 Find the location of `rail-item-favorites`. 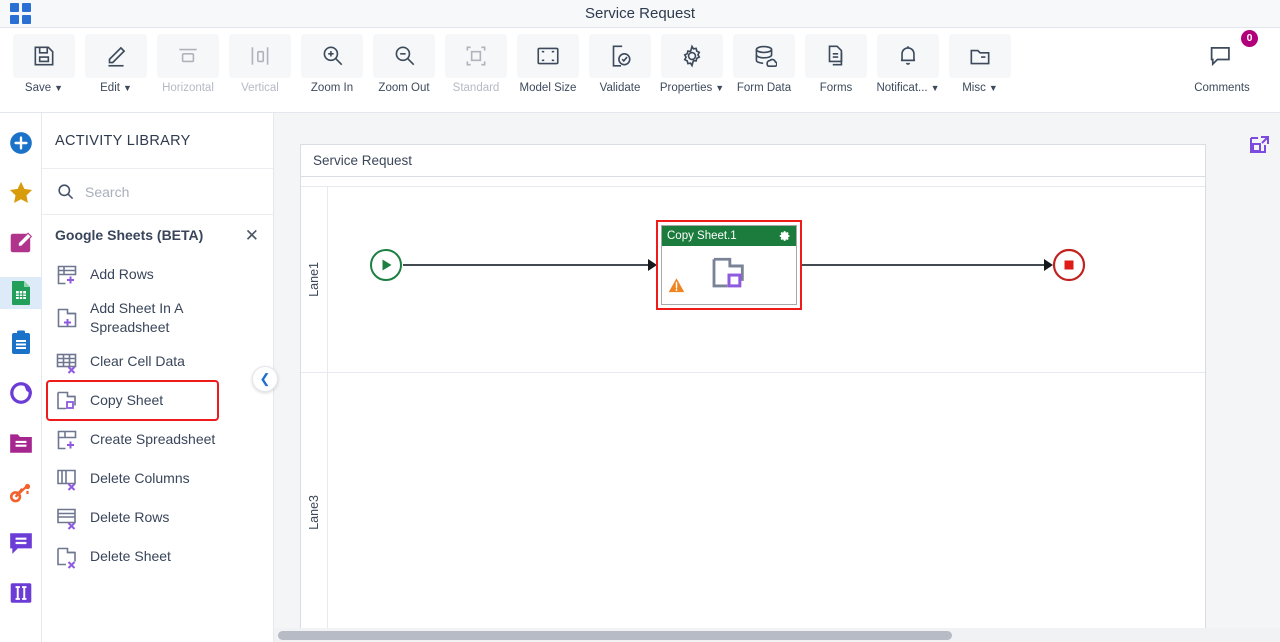

rail-item-favorites is located at coordinates (21, 193).